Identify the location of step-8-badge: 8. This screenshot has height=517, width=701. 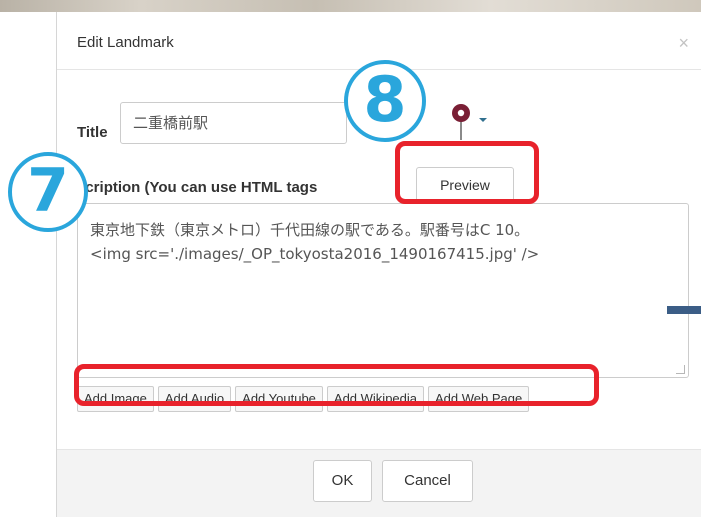
(385, 101).